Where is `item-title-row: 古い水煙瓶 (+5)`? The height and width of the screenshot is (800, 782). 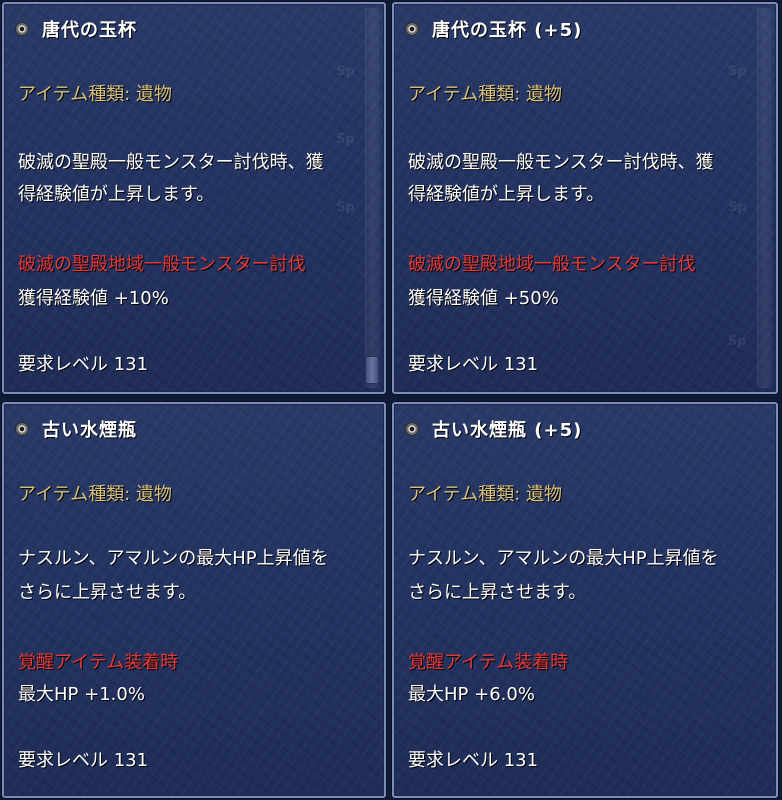 item-title-row: 古い水煙瓶 (+5) is located at coordinates (494, 429).